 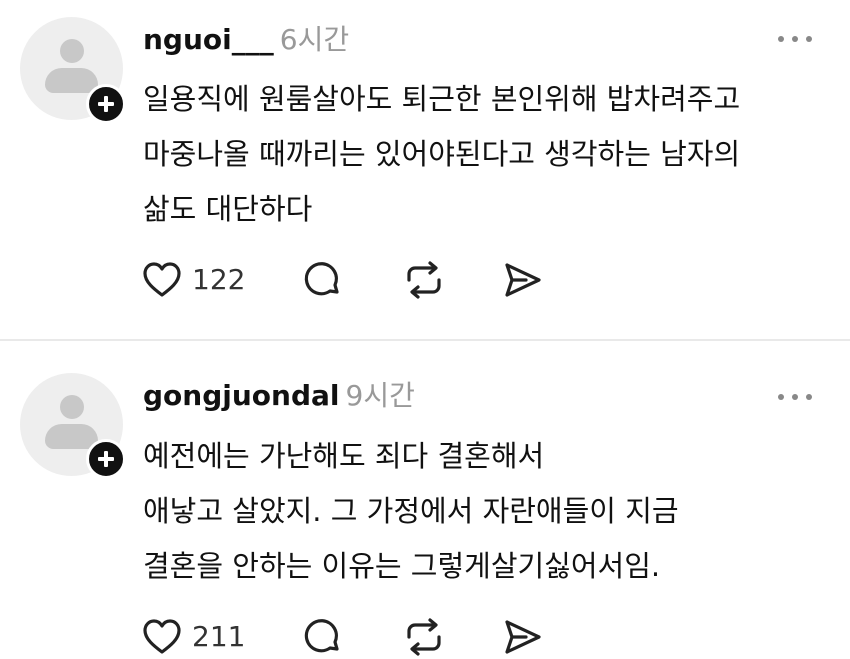 I want to click on username: nguoi___, so click(x=208, y=39).